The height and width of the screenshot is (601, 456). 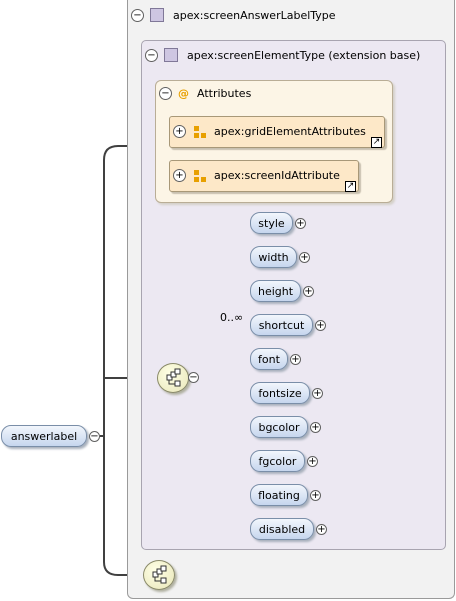 I want to click on attribute-group-row: + apex:gridElementAttributes, so click(x=269, y=131).